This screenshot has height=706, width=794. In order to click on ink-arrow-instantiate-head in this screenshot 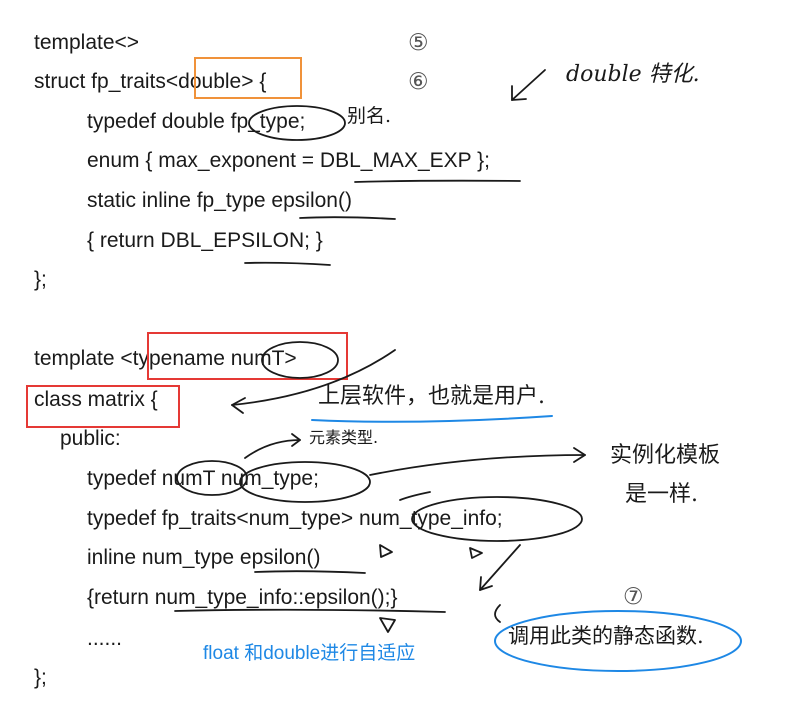, I will do `click(579, 455)`.